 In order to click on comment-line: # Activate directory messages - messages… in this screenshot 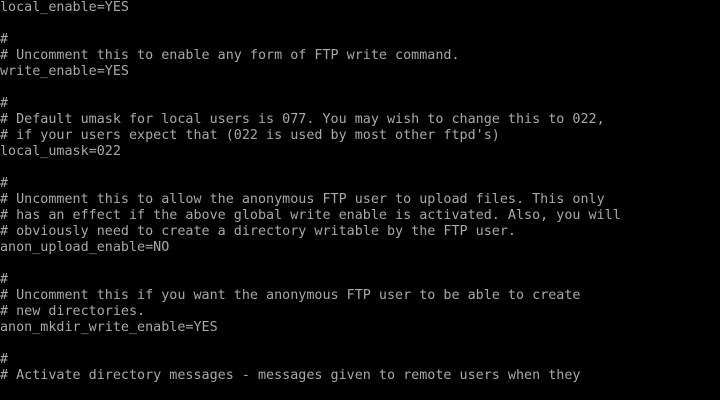, I will do `click(290, 375)`.